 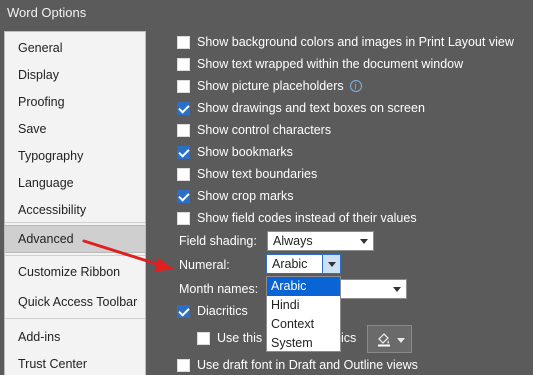 What do you see at coordinates (75, 210) in the screenshot?
I see `sidebar-item-accessibility: Accessibility` at bounding box center [75, 210].